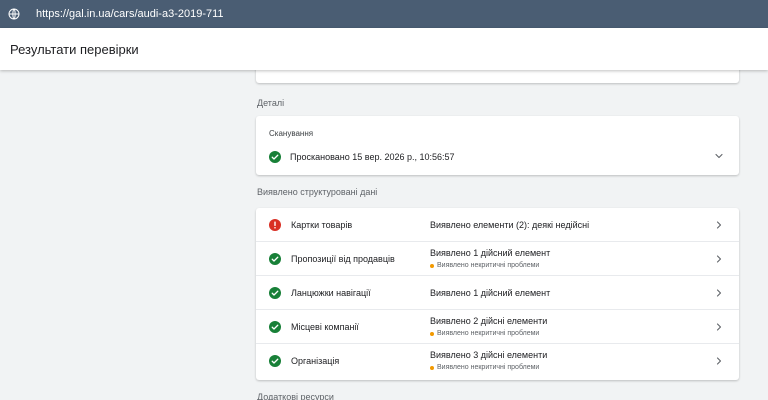 The image size is (768, 400). Describe the element at coordinates (719, 156) in the screenshot. I see `chevron-down-icon` at that location.